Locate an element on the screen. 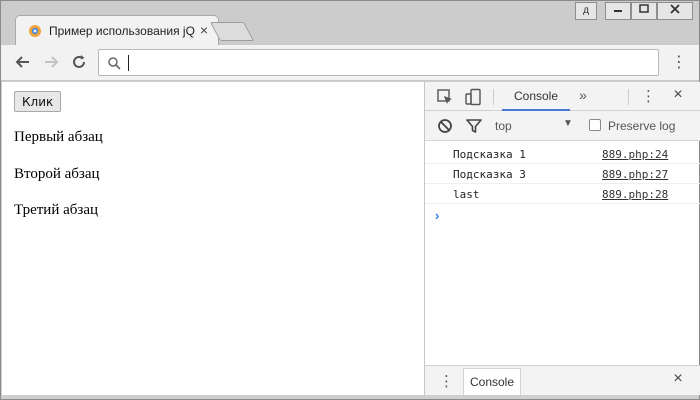 Image resolution: width=700 pixels, height=400 pixels. log-text: Подсказка 3 is located at coordinates (489, 174).